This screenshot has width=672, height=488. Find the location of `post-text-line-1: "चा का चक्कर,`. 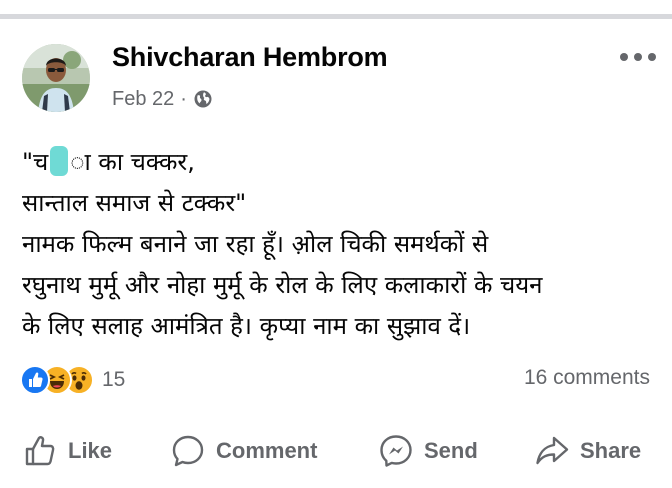

post-text-line-1: "चा का चक्कर, is located at coordinates (332, 162).